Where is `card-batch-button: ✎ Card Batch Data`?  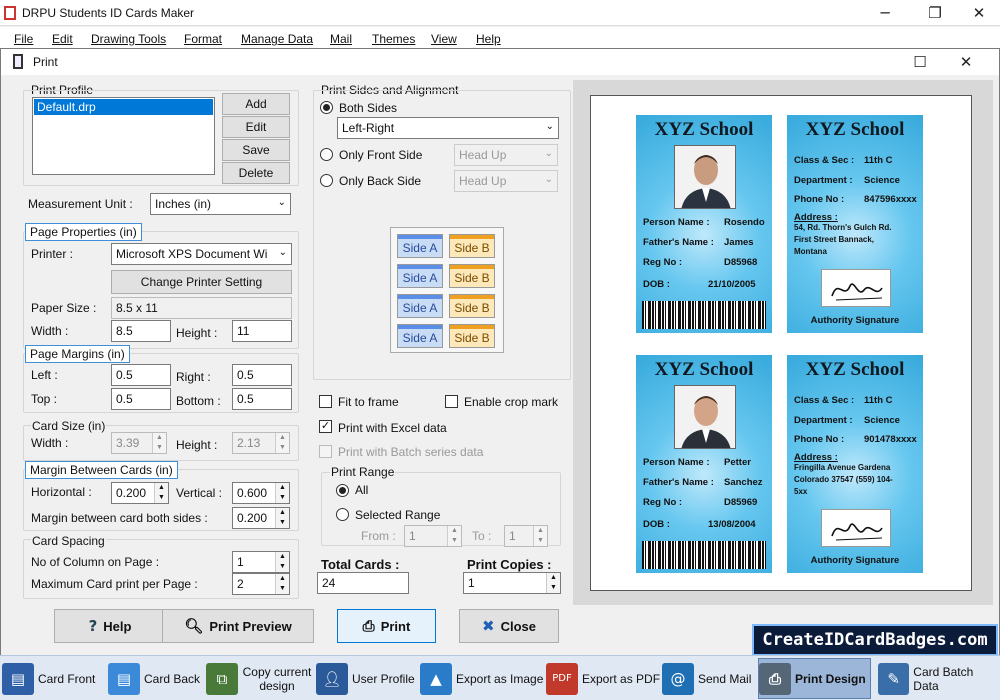
card-batch-button: ✎ Card Batch Data is located at coordinates (939, 678).